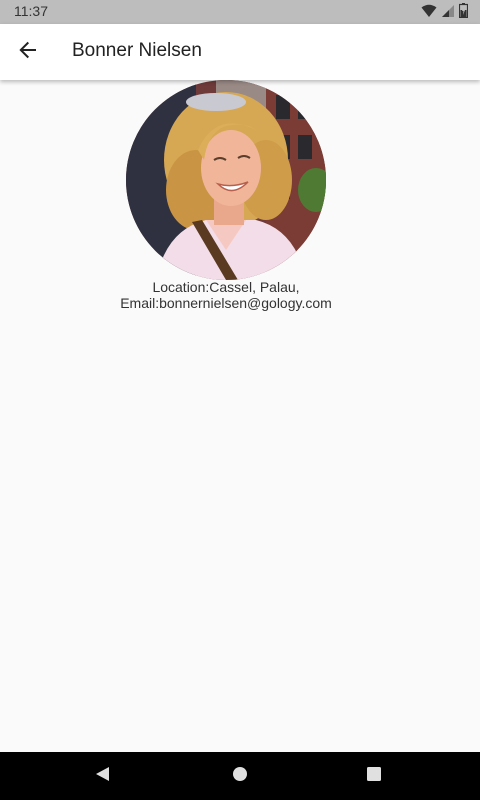 The height and width of the screenshot is (800, 480). I want to click on wifi-icon, so click(429, 12).